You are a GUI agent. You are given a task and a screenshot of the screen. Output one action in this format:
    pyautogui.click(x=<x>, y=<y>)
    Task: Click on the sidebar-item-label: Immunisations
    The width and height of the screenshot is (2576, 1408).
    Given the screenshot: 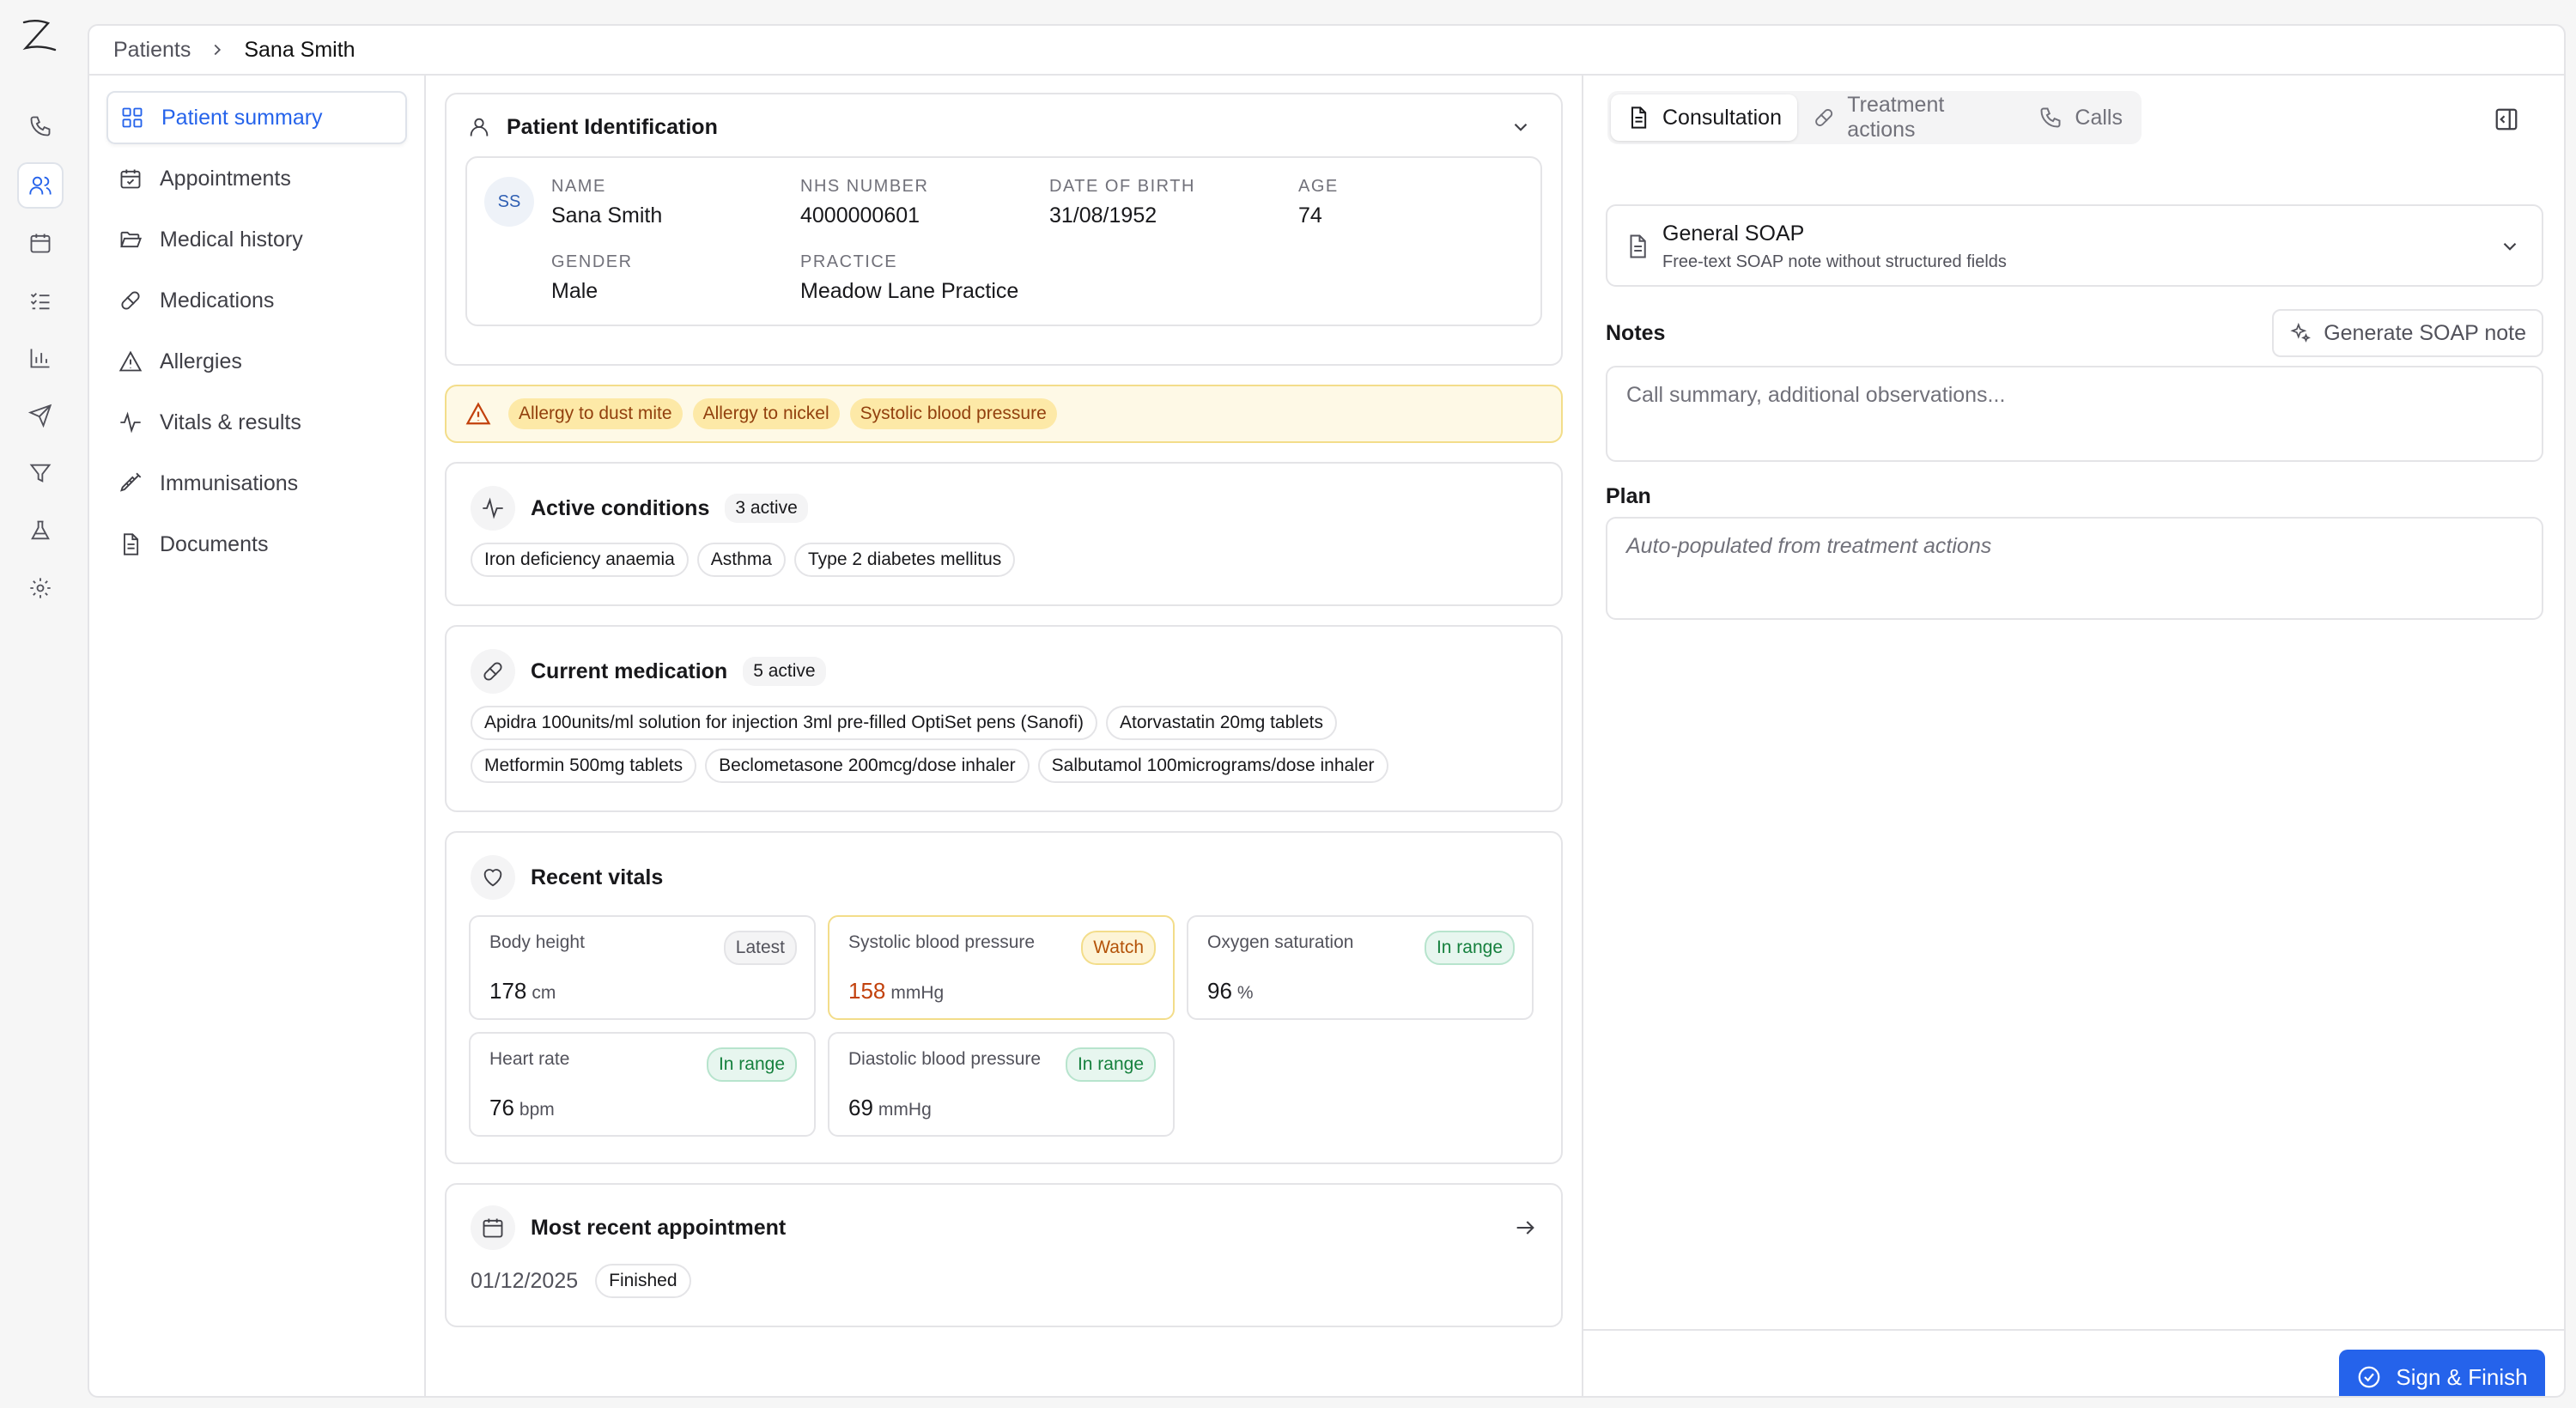 What is the action you would take?
    pyautogui.click(x=229, y=482)
    